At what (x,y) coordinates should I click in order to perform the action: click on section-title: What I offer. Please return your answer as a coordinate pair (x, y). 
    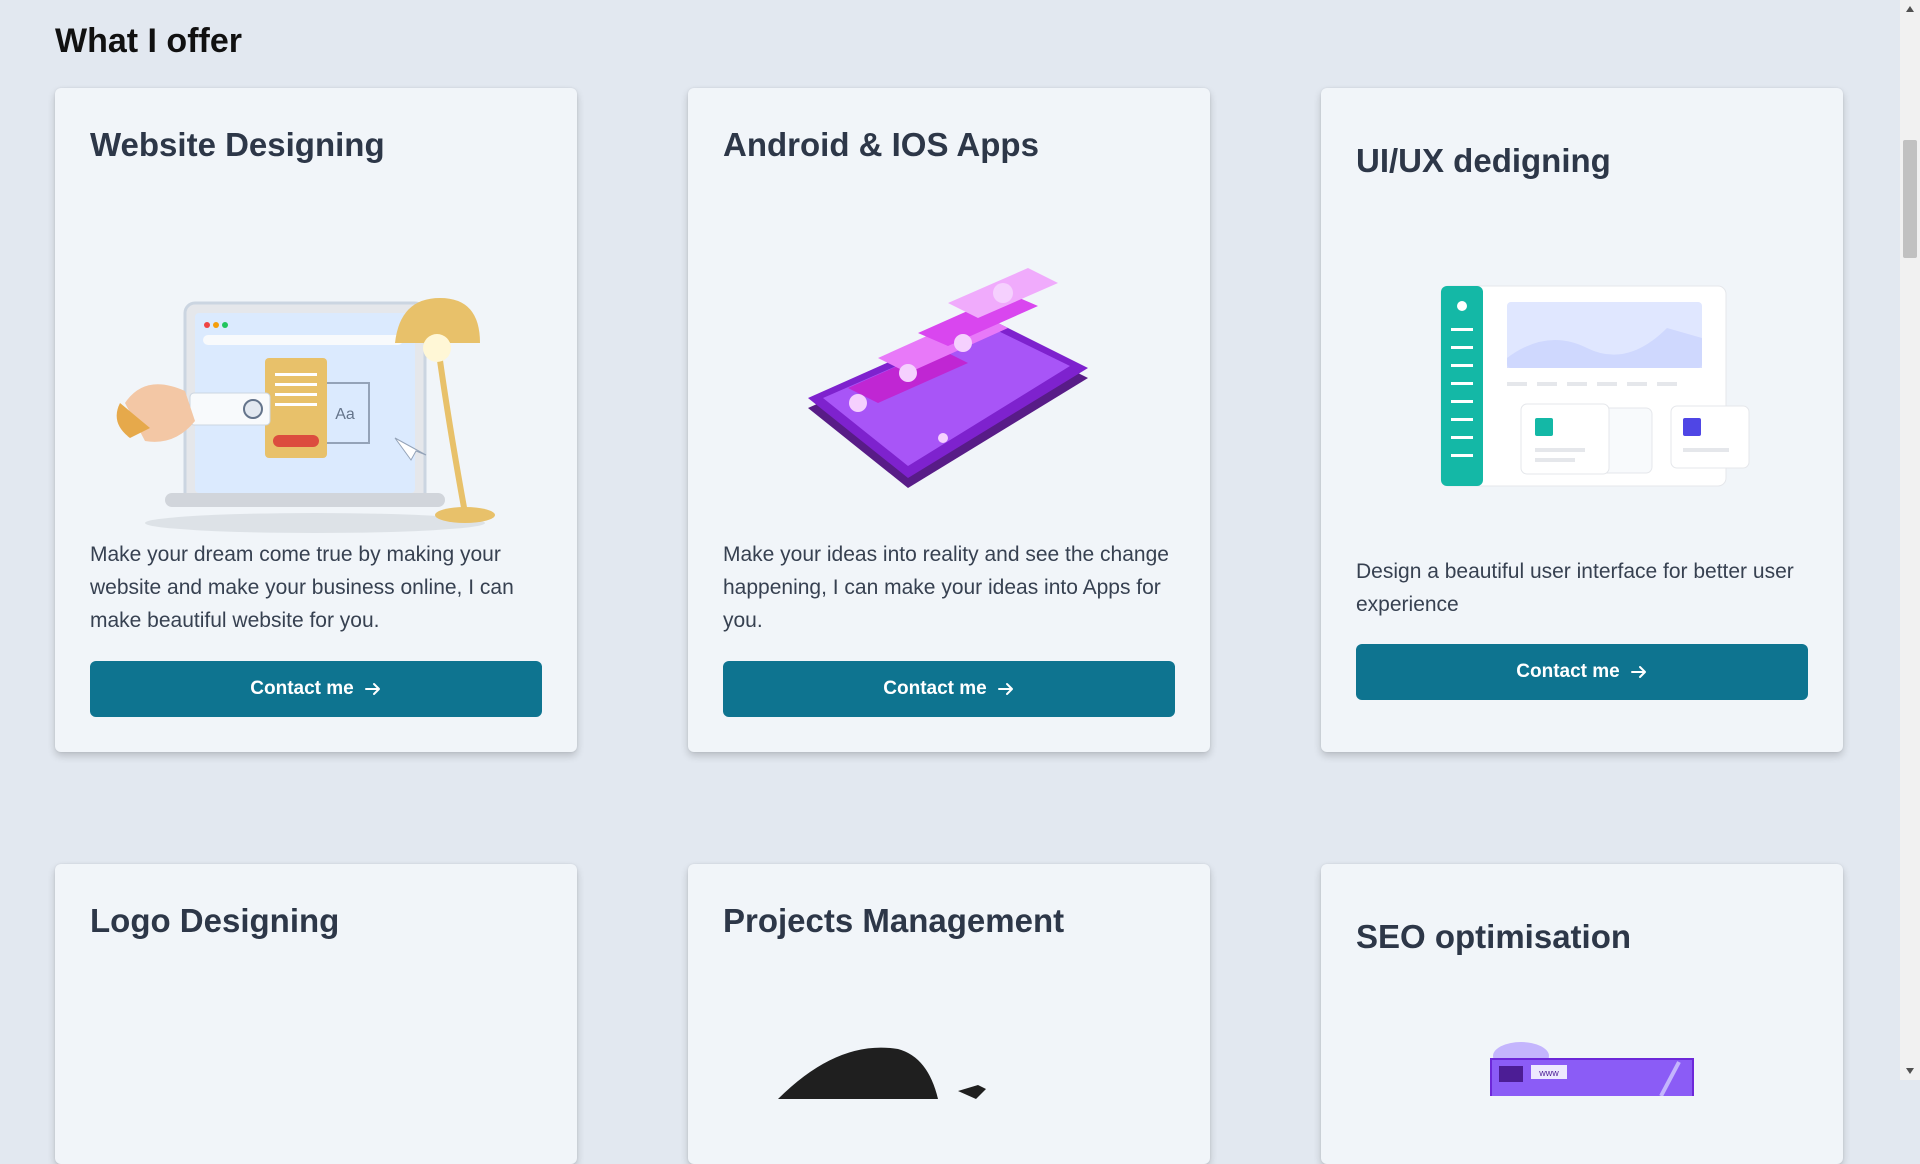
    Looking at the image, I should click on (148, 41).